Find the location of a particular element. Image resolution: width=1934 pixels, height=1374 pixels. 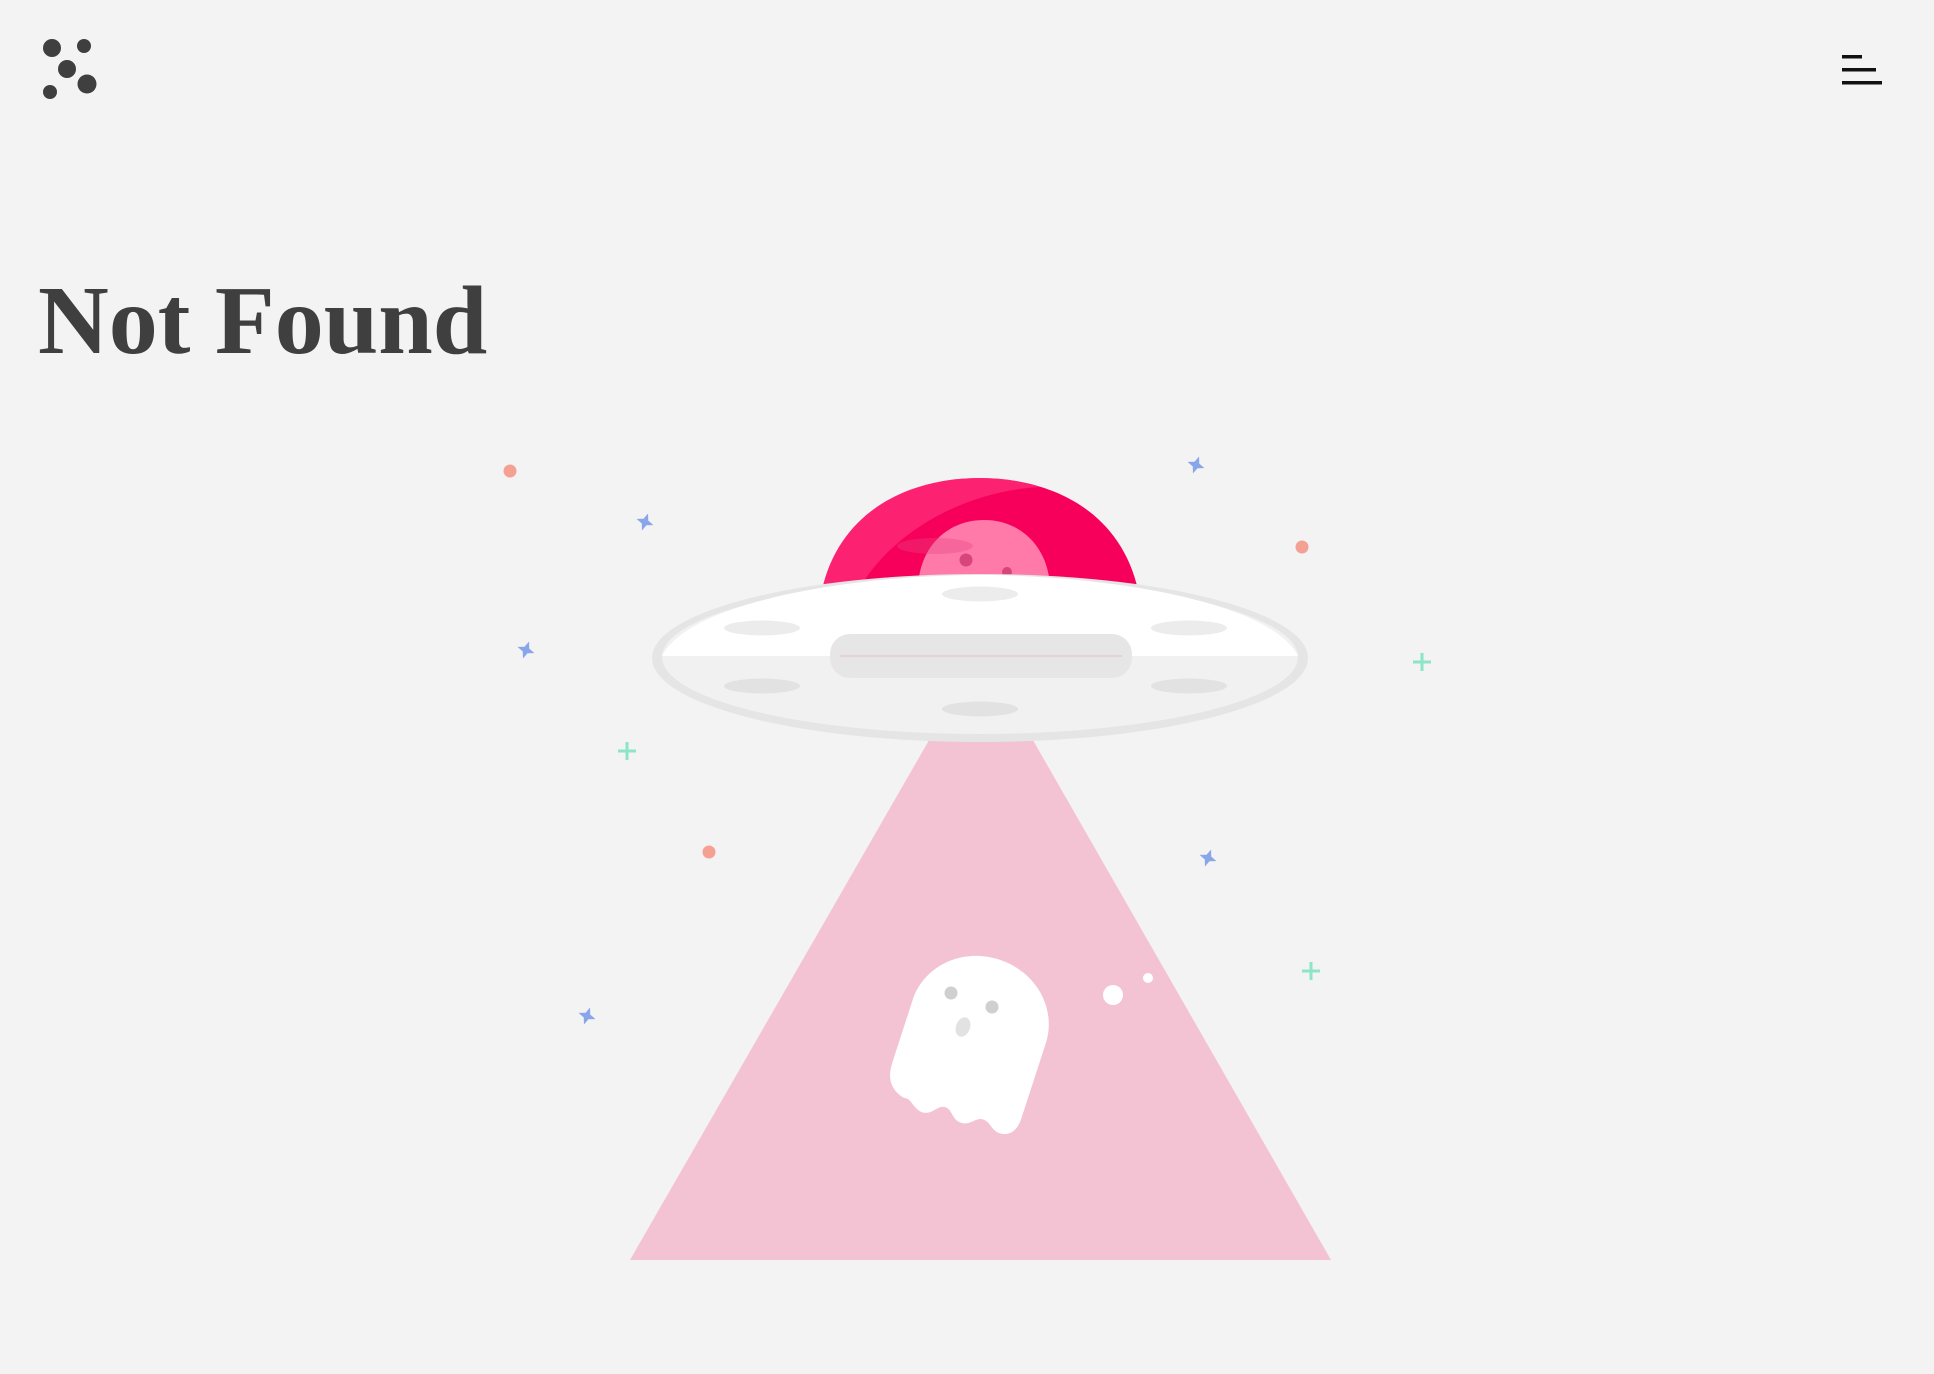

menu-icon is located at coordinates (1862, 73).